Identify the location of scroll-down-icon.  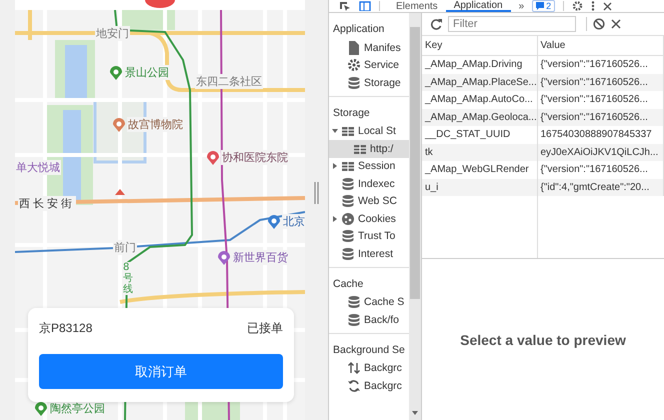
(415, 413).